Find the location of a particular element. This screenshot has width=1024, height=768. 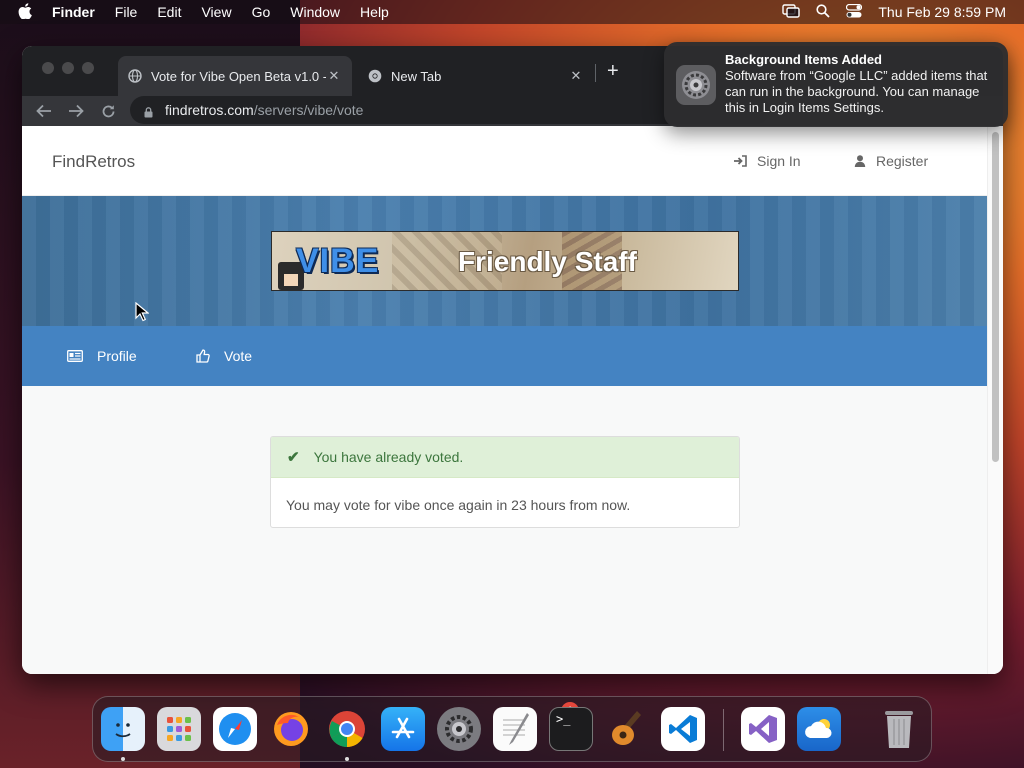

control-center-icon is located at coordinates (854, 12).